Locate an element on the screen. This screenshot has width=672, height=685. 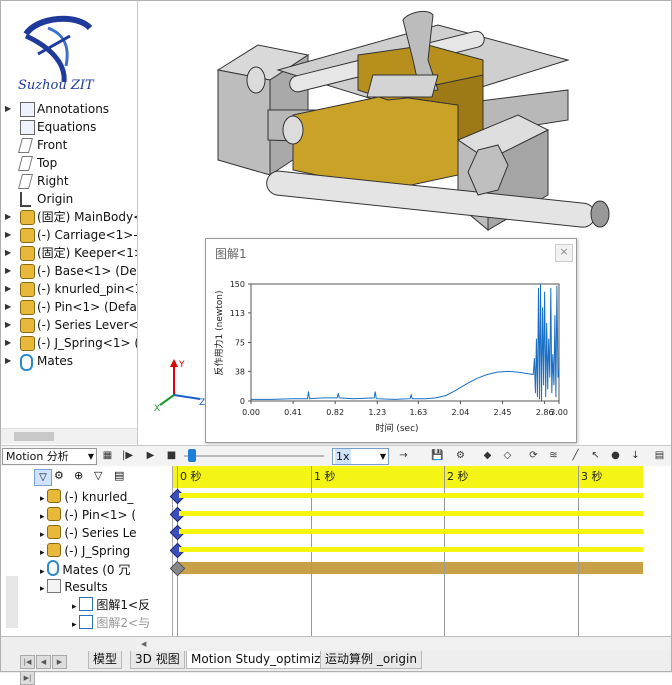
chart-x-tick-label: 2.04 is located at coordinates (461, 412).